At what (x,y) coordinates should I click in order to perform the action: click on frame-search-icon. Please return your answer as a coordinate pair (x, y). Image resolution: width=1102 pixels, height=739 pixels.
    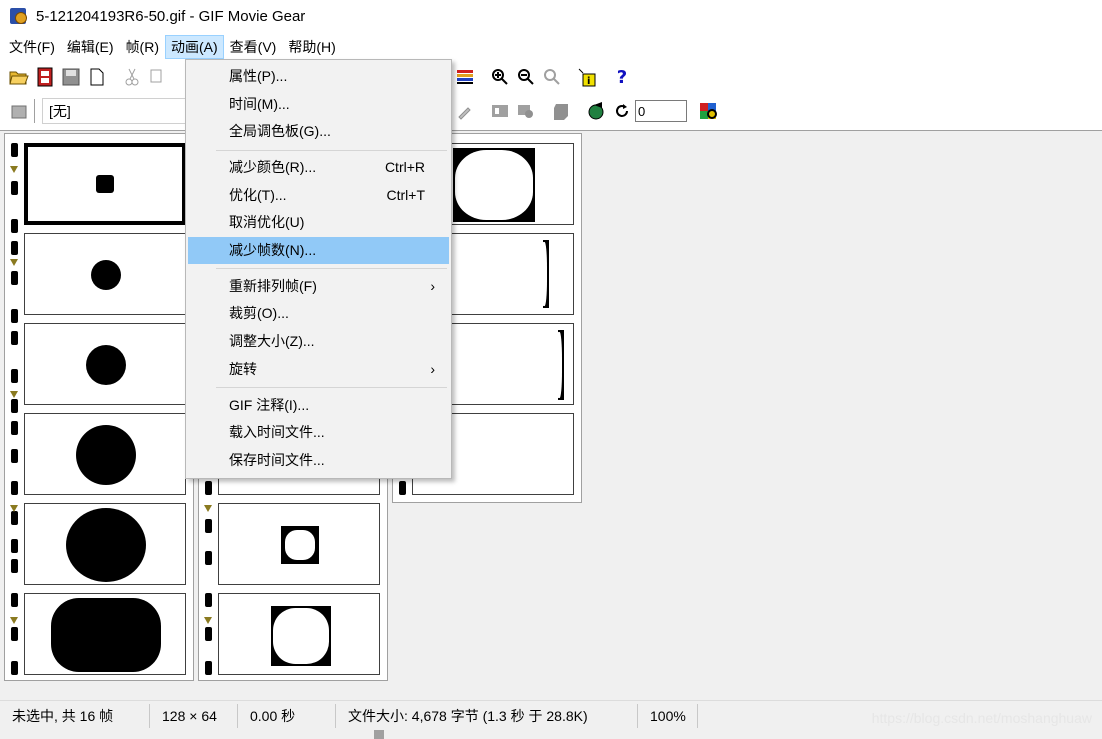
    Looking at the image, I should click on (526, 111).